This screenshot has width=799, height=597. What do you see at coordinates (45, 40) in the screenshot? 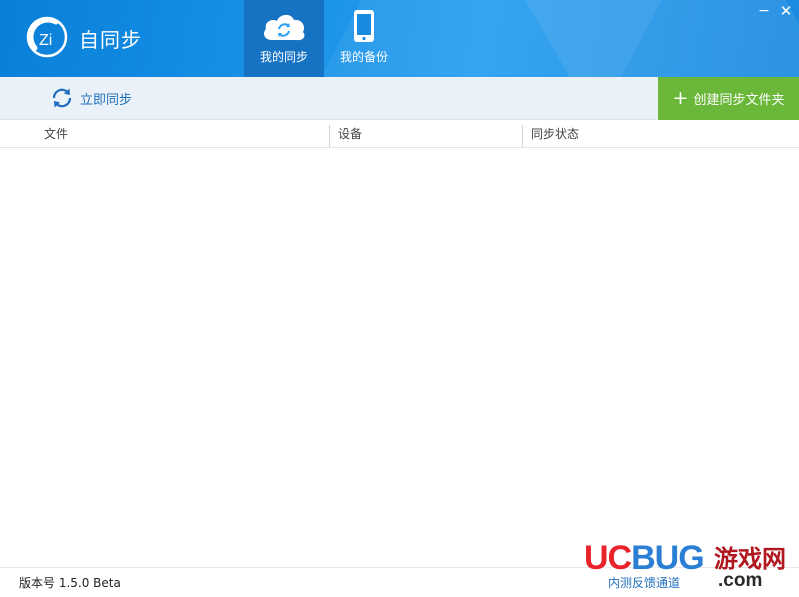
I see `logo-text: Zi` at bounding box center [45, 40].